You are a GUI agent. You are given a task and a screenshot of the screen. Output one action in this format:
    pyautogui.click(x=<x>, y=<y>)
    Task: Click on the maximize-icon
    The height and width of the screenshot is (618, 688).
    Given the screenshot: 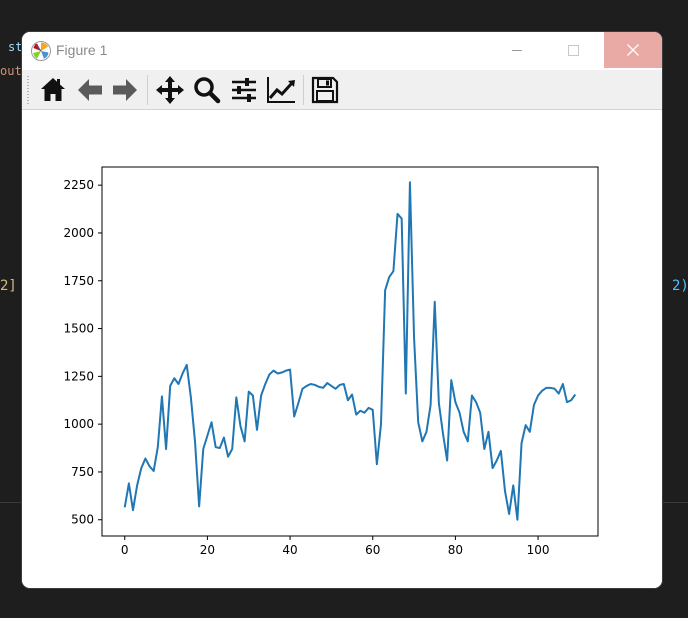 What is the action you would take?
    pyautogui.click(x=573, y=50)
    